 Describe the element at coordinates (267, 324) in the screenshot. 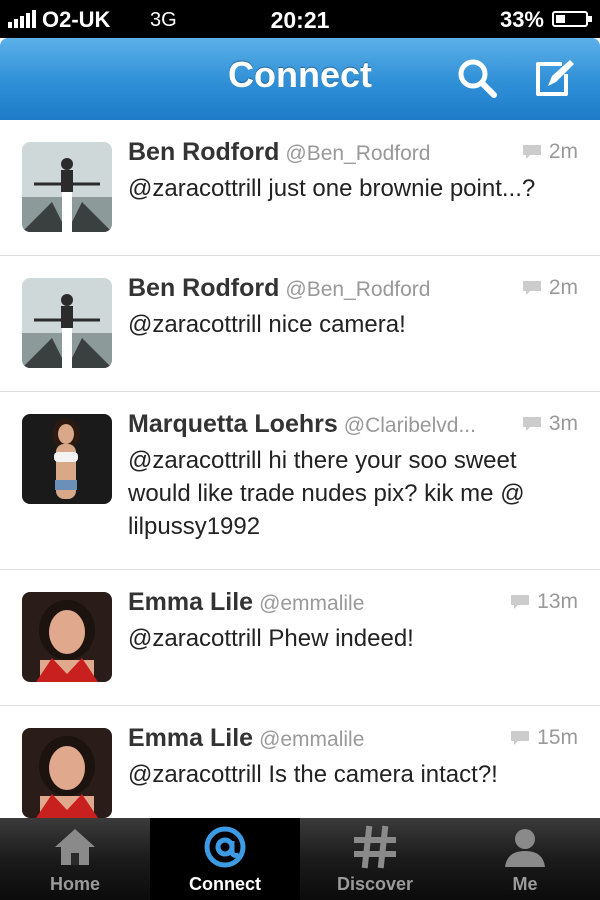

I see `tweet-text: @zaracottrill nice camera!` at that location.